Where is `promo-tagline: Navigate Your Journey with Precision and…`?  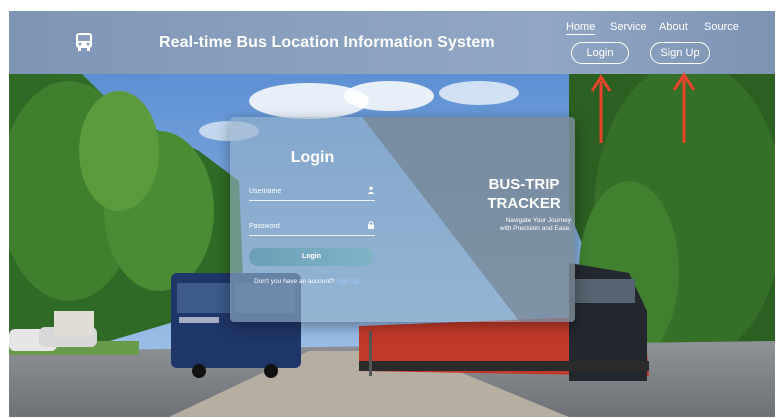
promo-tagline: Navigate Your Journey with Precision and… is located at coordinates (521, 225).